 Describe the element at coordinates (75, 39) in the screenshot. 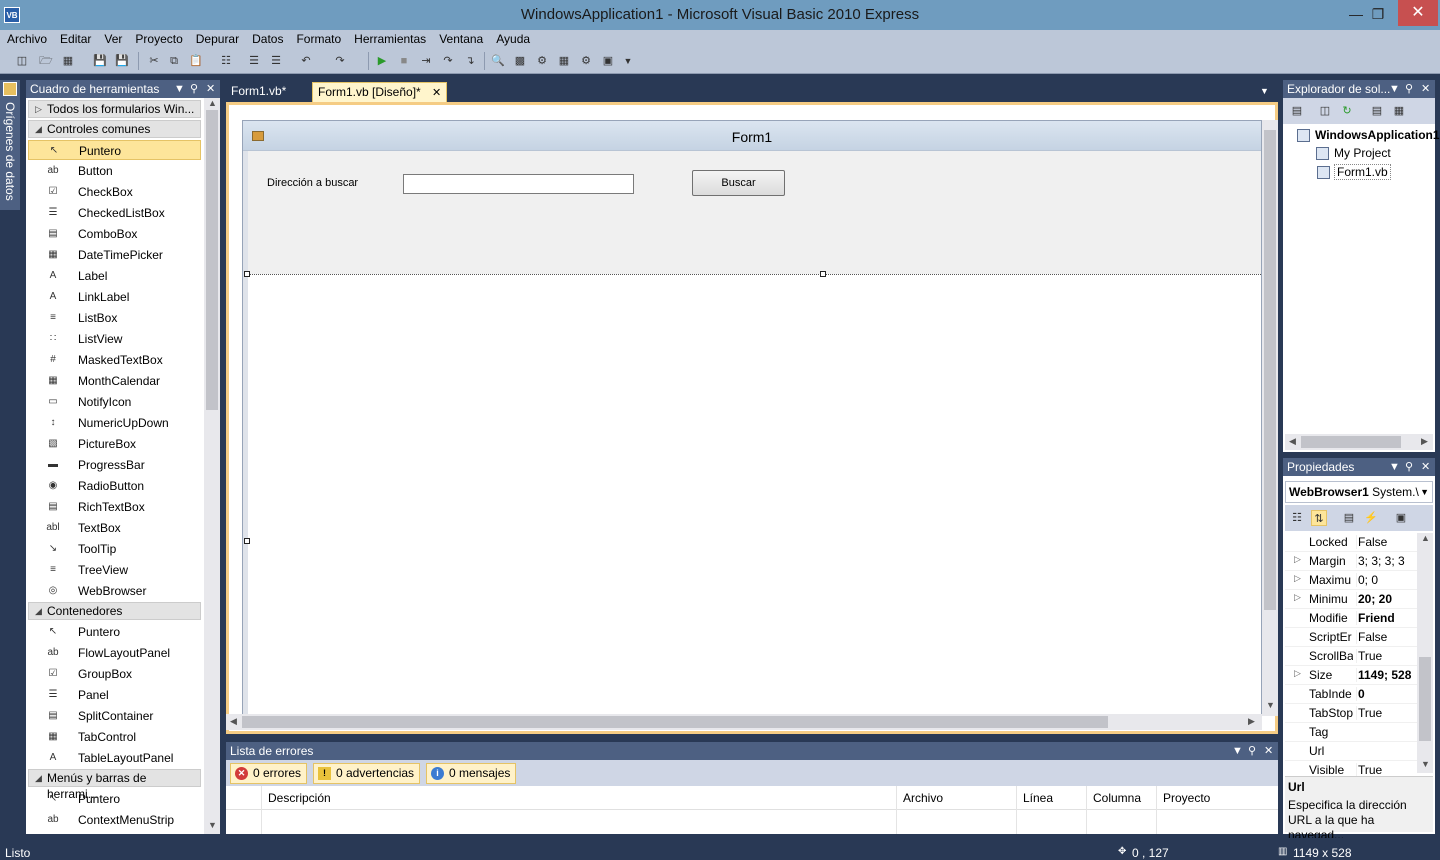

I see `menu-editar: Editar` at that location.